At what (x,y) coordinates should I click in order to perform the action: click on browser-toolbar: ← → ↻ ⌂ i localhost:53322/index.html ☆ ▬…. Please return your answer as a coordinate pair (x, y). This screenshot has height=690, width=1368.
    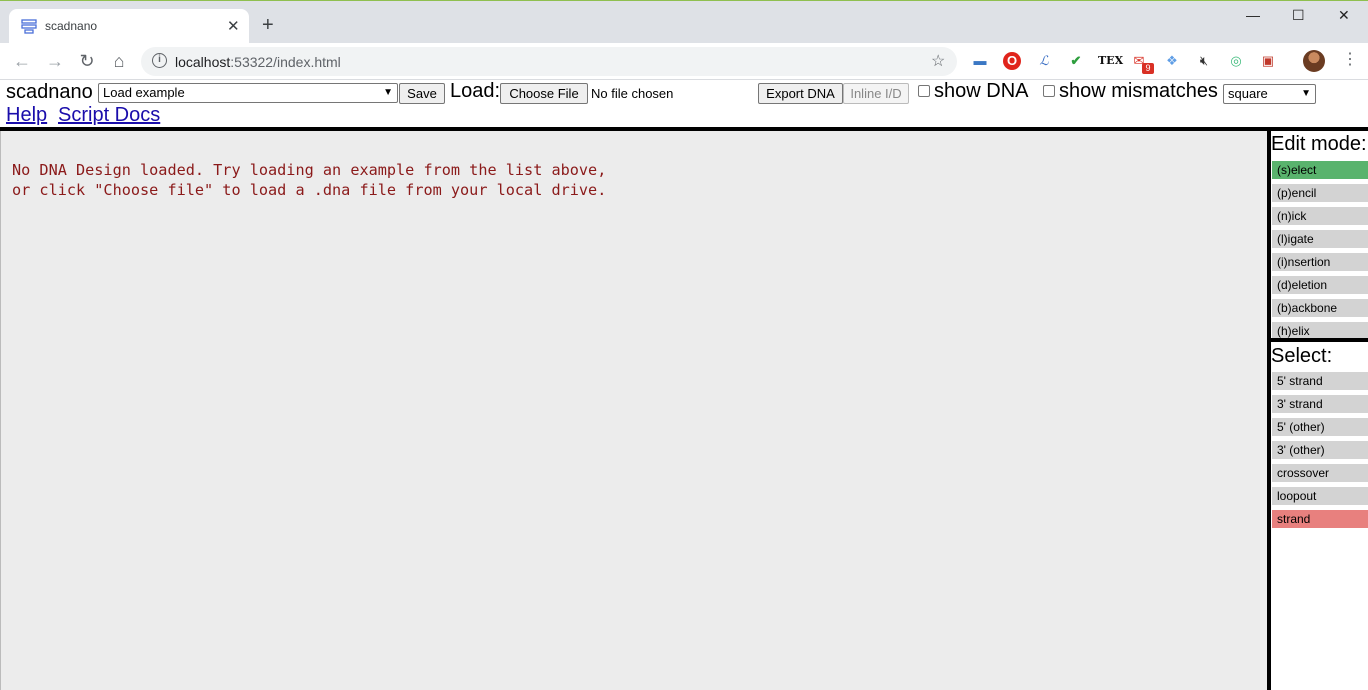
    Looking at the image, I should click on (684, 61).